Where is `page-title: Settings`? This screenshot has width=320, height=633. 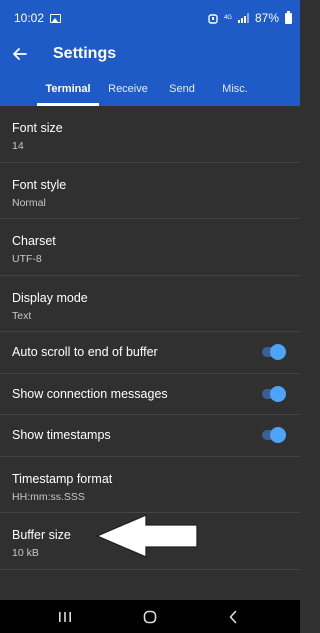 page-title: Settings is located at coordinates (85, 53).